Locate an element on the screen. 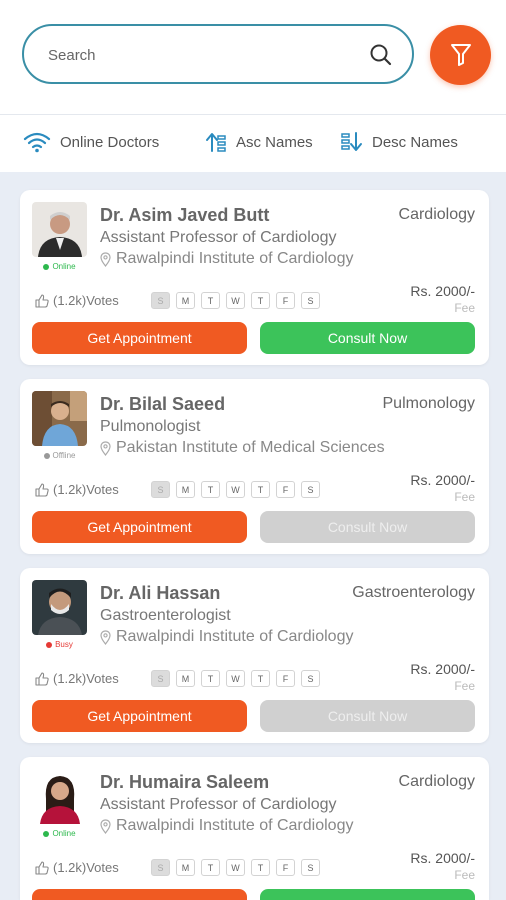 Image resolution: width=506 pixels, height=900 pixels. desc-names-label: Desc Names is located at coordinates (415, 142).